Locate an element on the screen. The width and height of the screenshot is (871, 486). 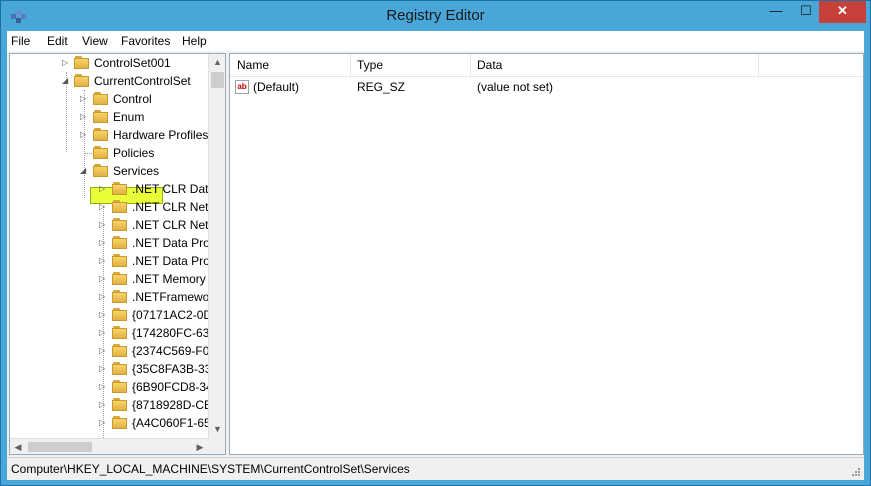
maximize-button: ☐ is located at coordinates (806, 12).